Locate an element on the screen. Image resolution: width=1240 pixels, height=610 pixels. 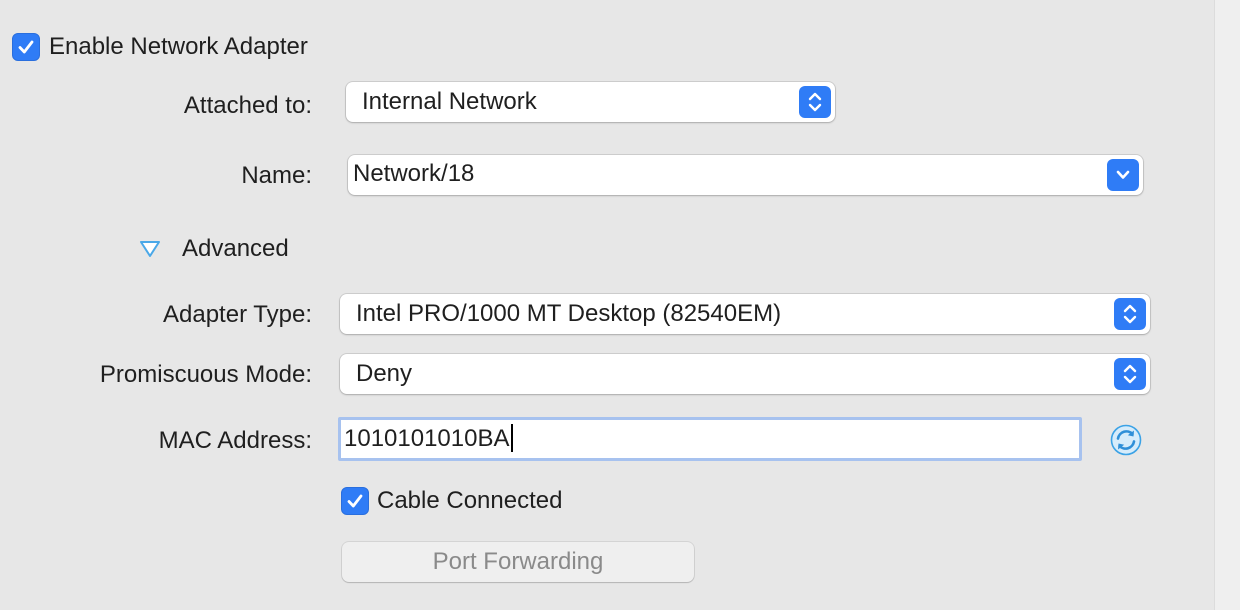
name-combobox: Network/18 is located at coordinates (745, 175).